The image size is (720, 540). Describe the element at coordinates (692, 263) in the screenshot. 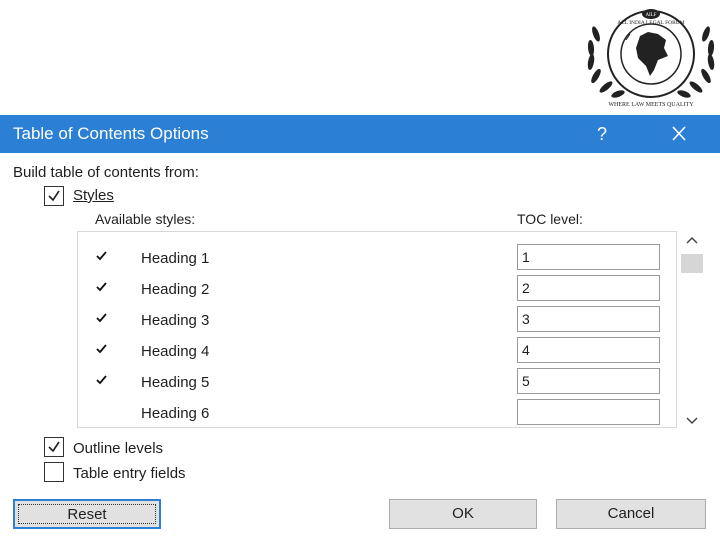

I see `scrollbar-thumb` at that location.